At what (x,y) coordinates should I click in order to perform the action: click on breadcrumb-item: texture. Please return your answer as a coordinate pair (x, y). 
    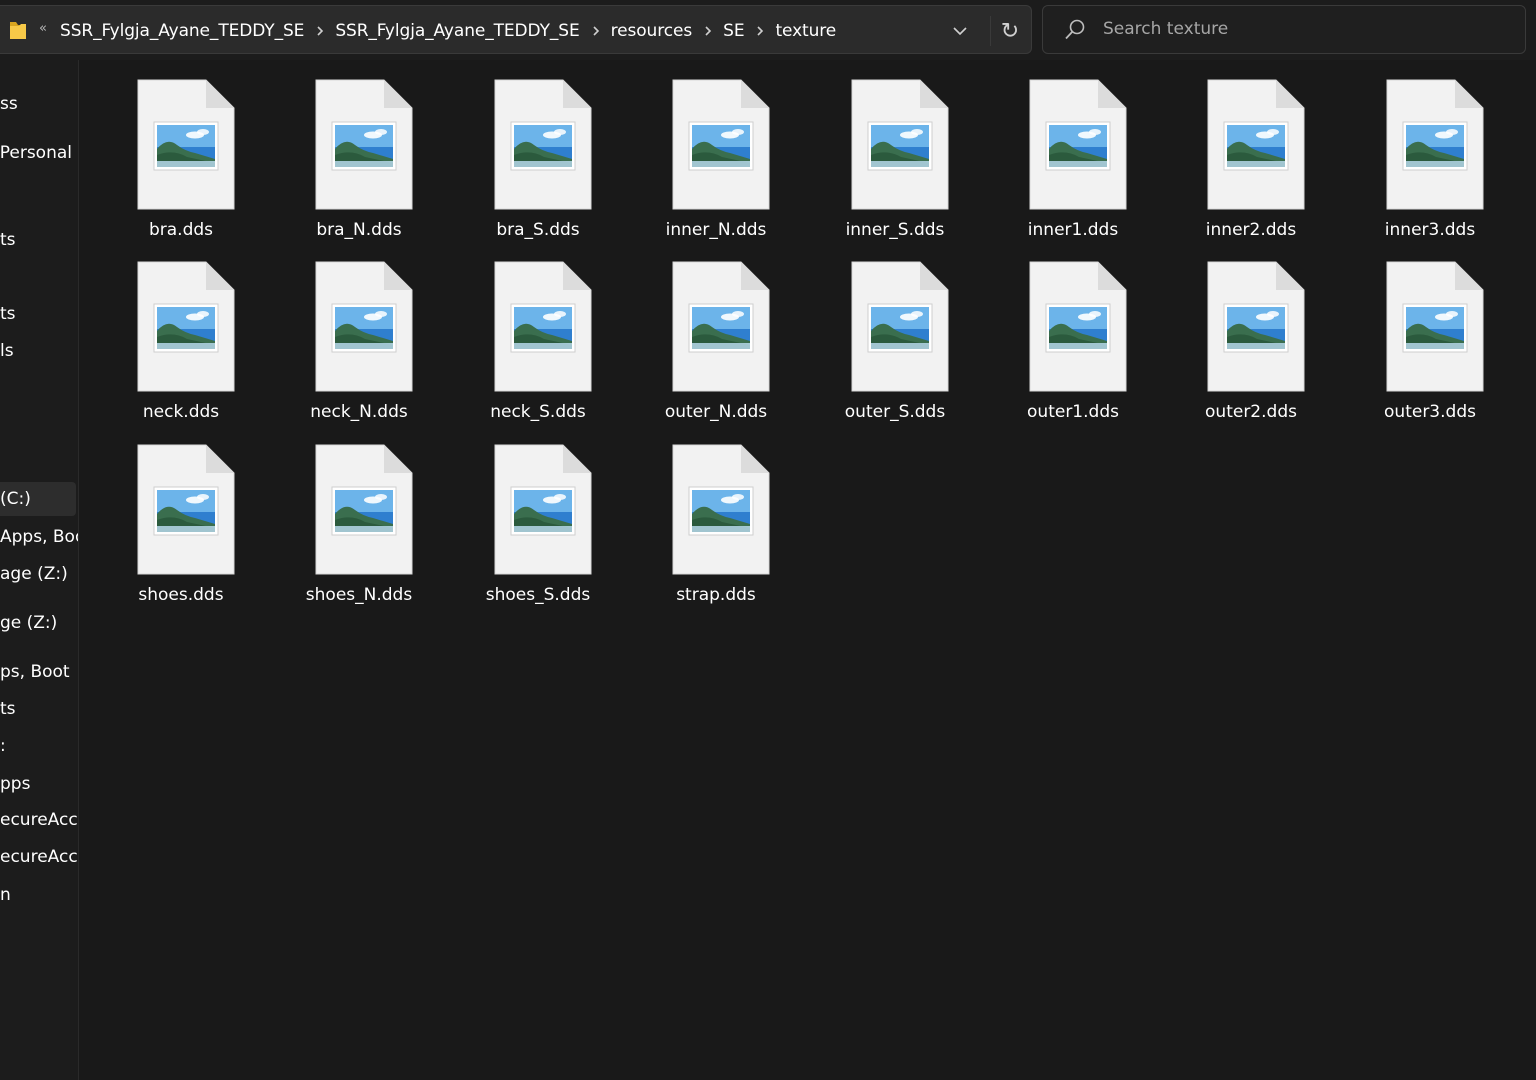
    Looking at the image, I should click on (805, 31).